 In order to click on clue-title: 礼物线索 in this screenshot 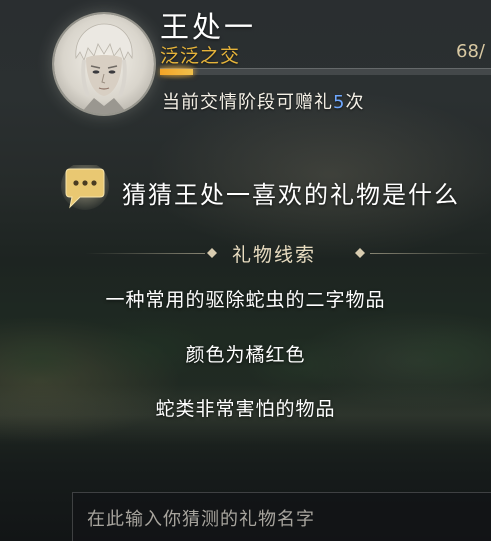, I will do `click(274, 255)`.